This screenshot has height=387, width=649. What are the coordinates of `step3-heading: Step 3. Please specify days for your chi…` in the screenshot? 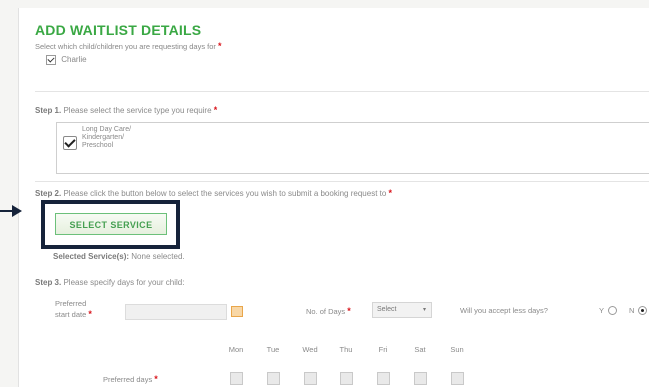 It's located at (109, 282).